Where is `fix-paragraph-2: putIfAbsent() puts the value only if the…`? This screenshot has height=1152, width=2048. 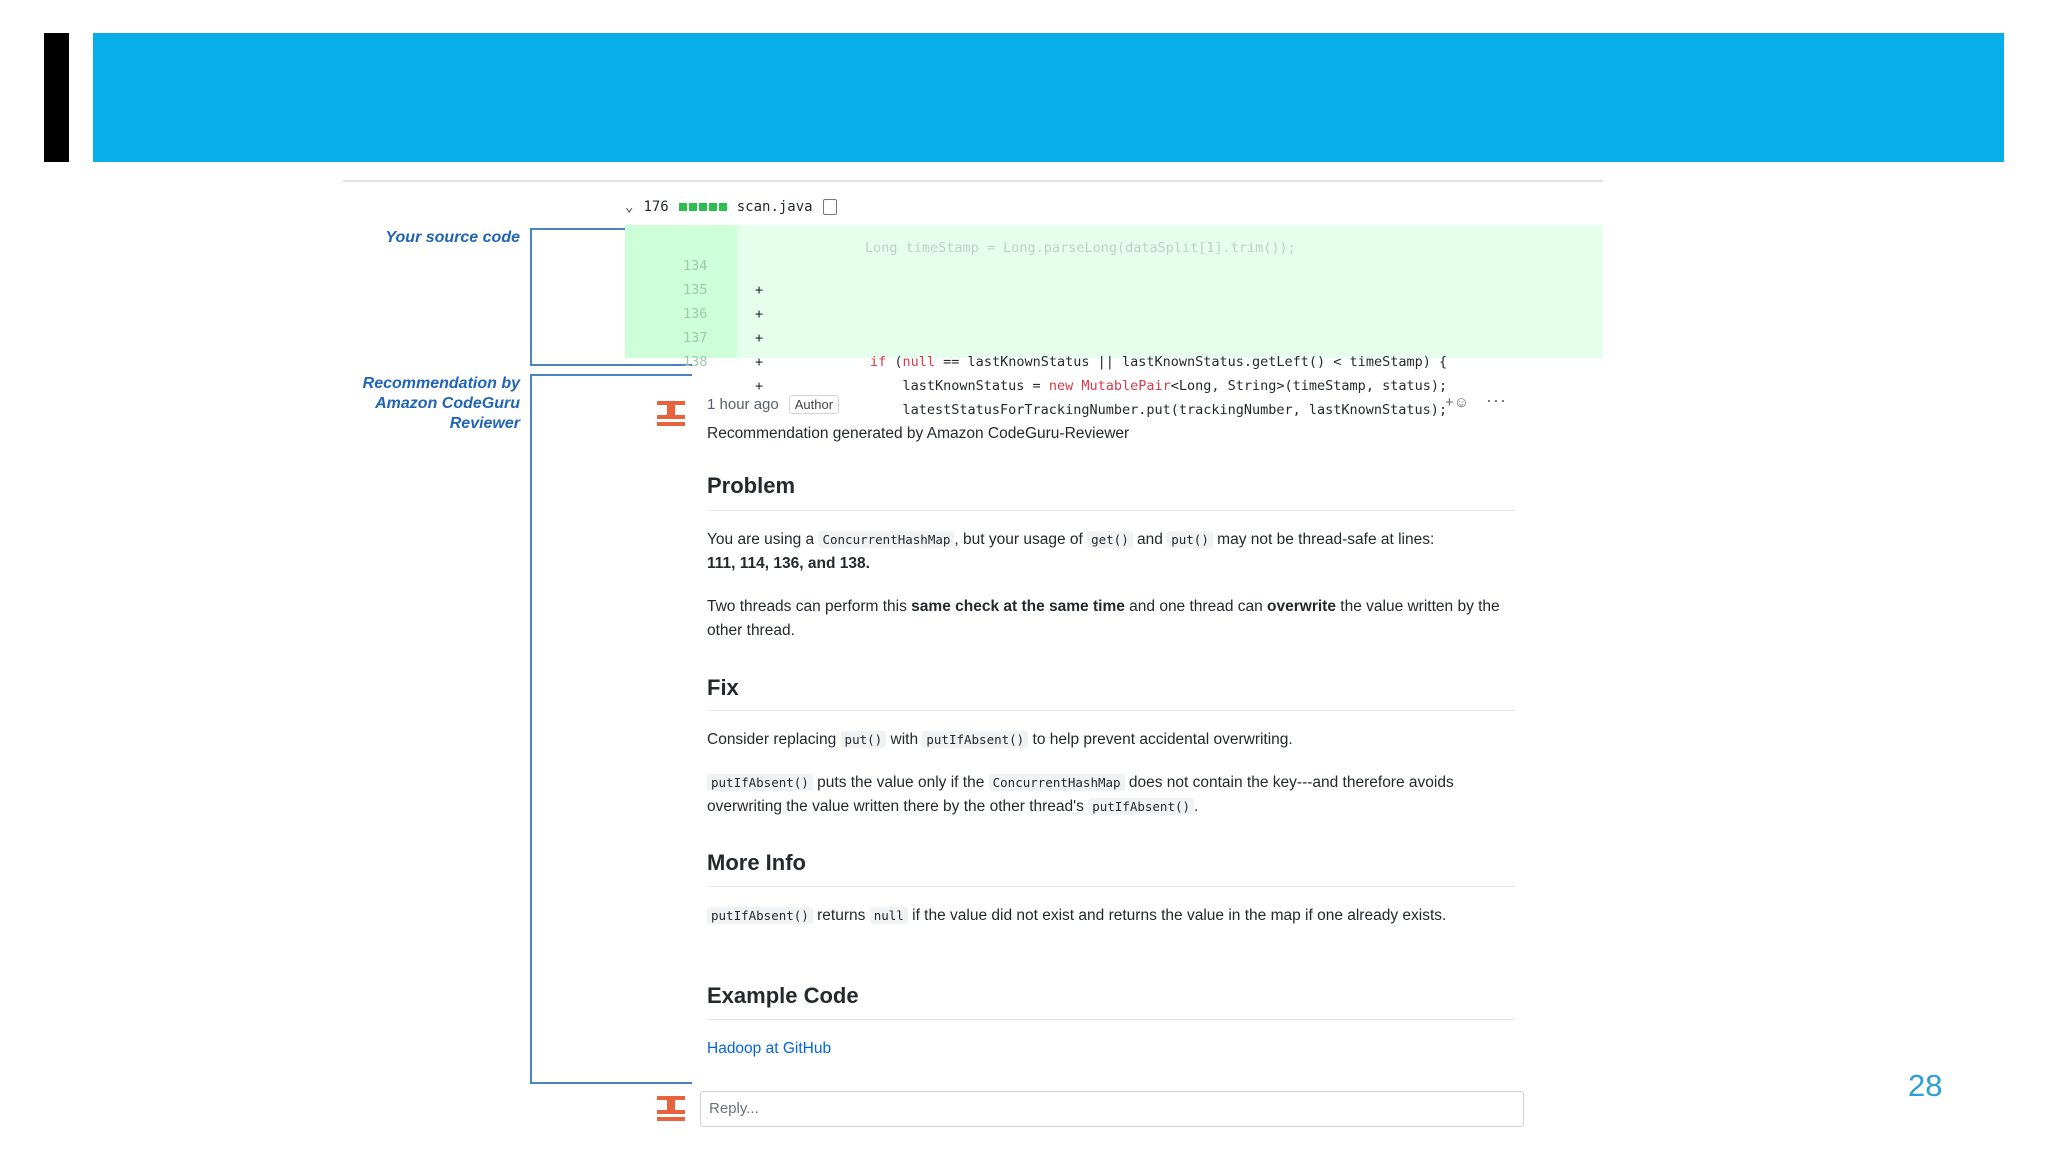 fix-paragraph-2: putIfAbsent() puts the value only if the… is located at coordinates (1080, 794).